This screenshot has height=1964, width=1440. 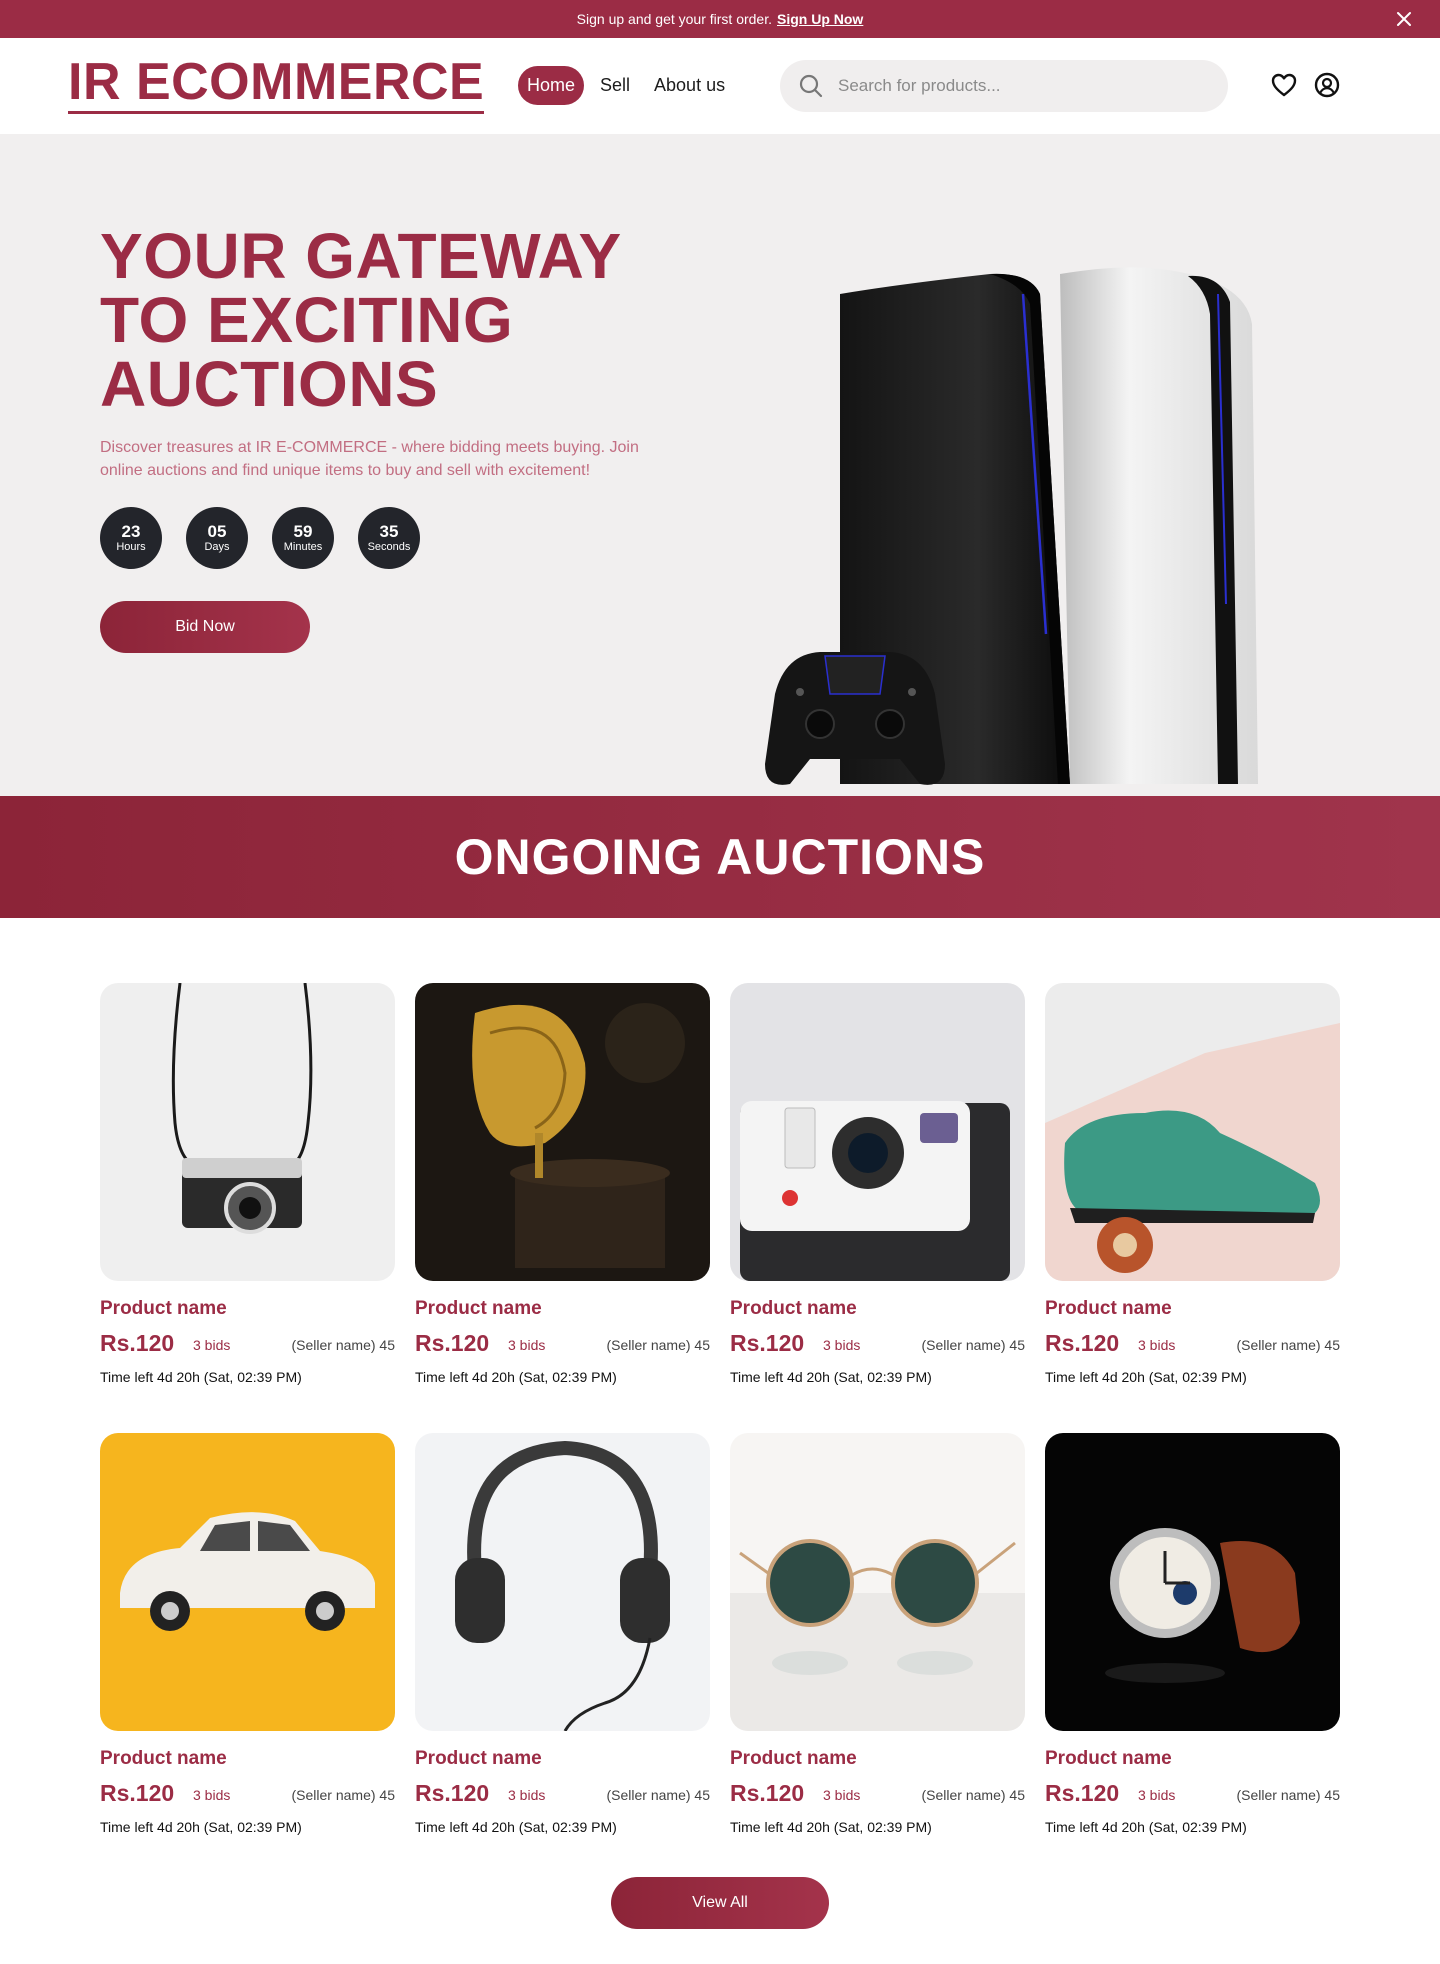 What do you see at coordinates (562, 1132) in the screenshot?
I see `product-image-gramophone` at bounding box center [562, 1132].